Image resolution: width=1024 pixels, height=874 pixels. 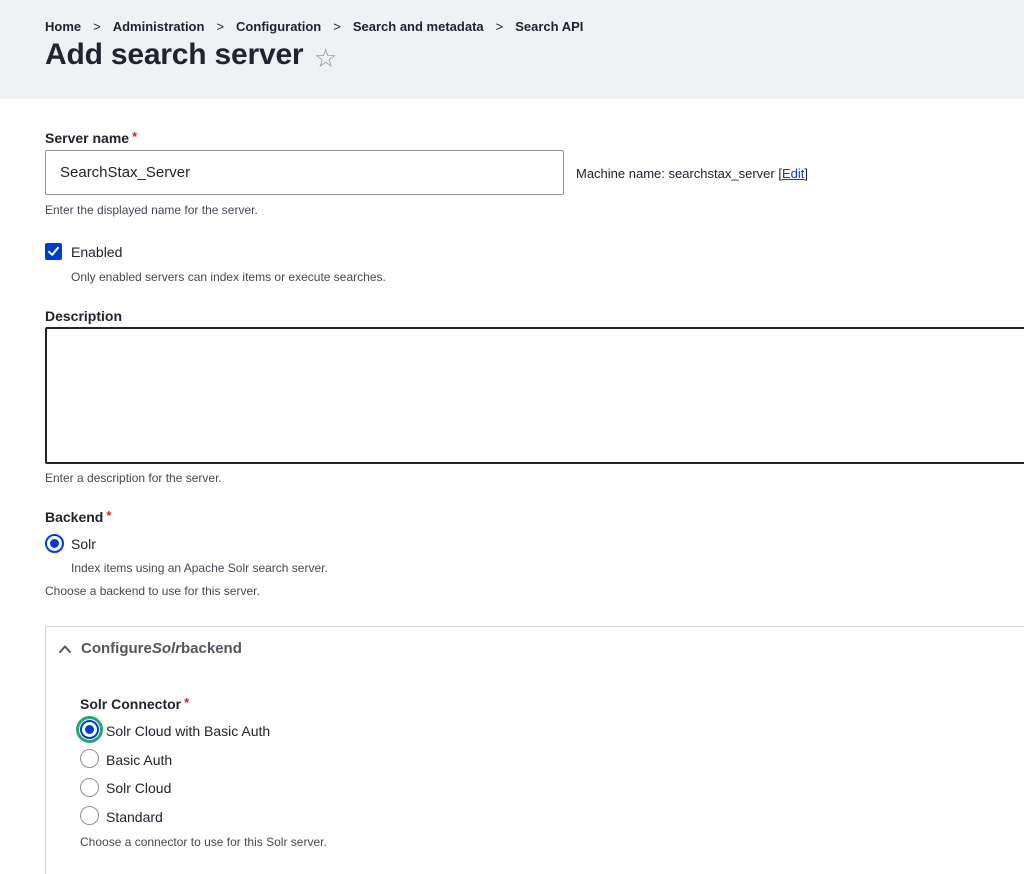 I want to click on breadcrumb-configuration: Configuration, so click(x=278, y=26).